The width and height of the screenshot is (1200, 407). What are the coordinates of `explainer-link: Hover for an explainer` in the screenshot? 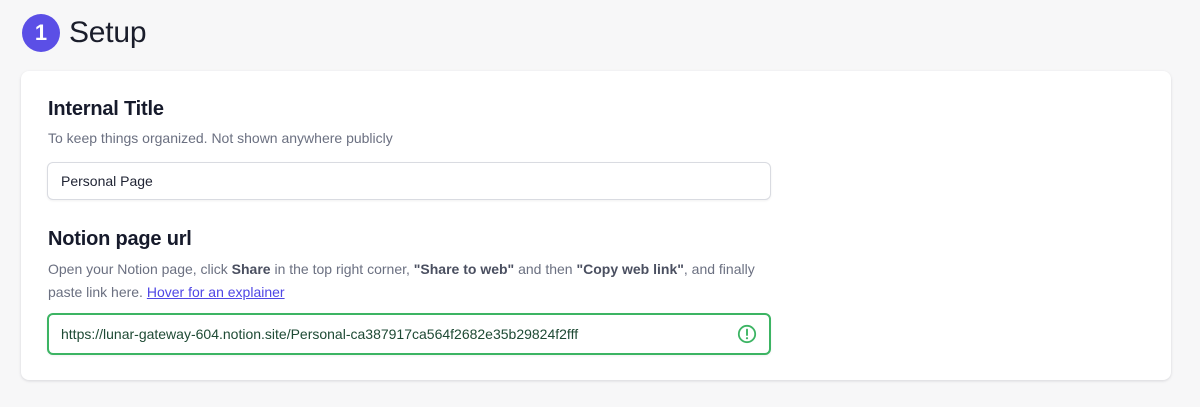 It's located at (216, 292).